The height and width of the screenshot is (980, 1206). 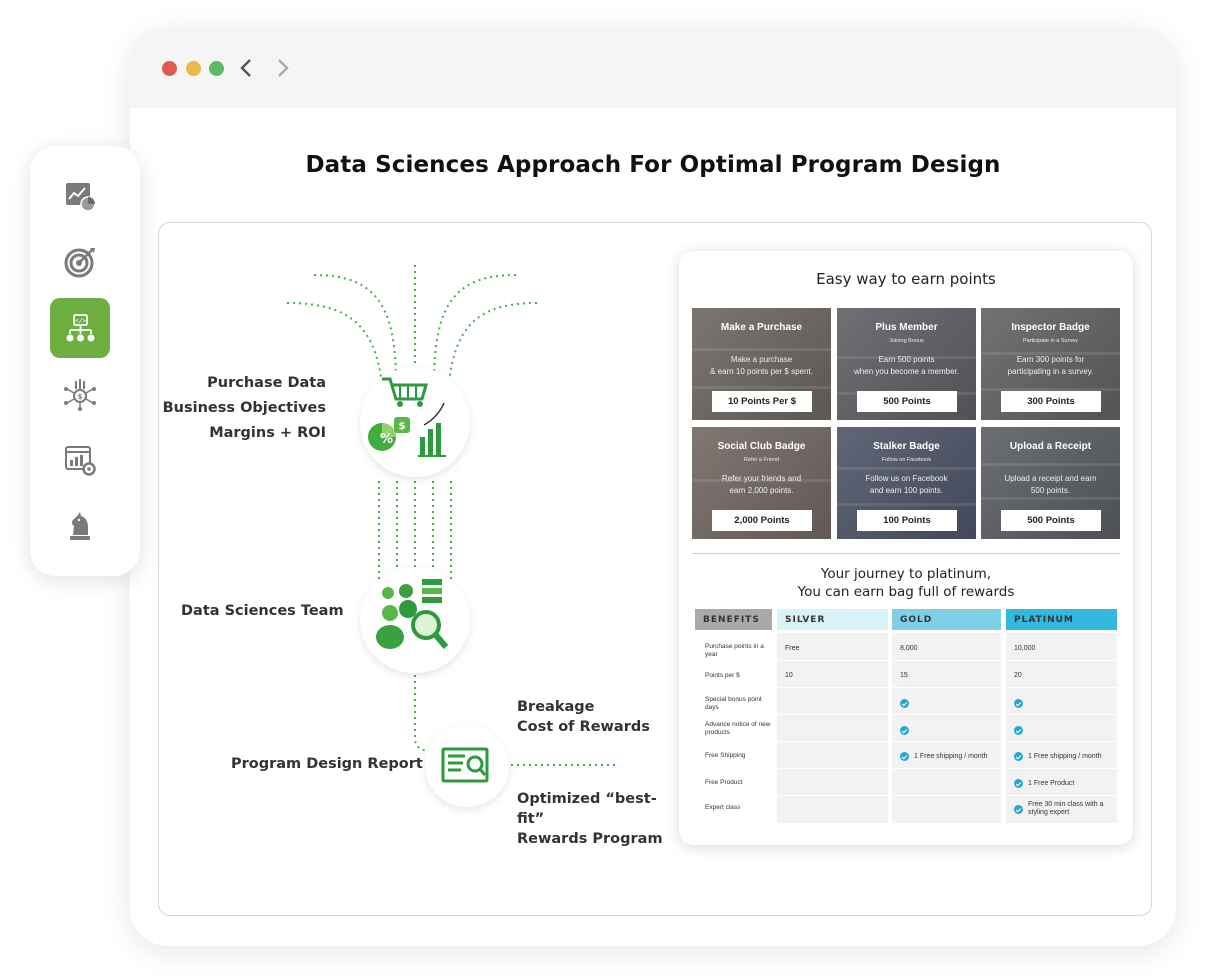 I want to click on title-bar, so click(x=653, y=68).